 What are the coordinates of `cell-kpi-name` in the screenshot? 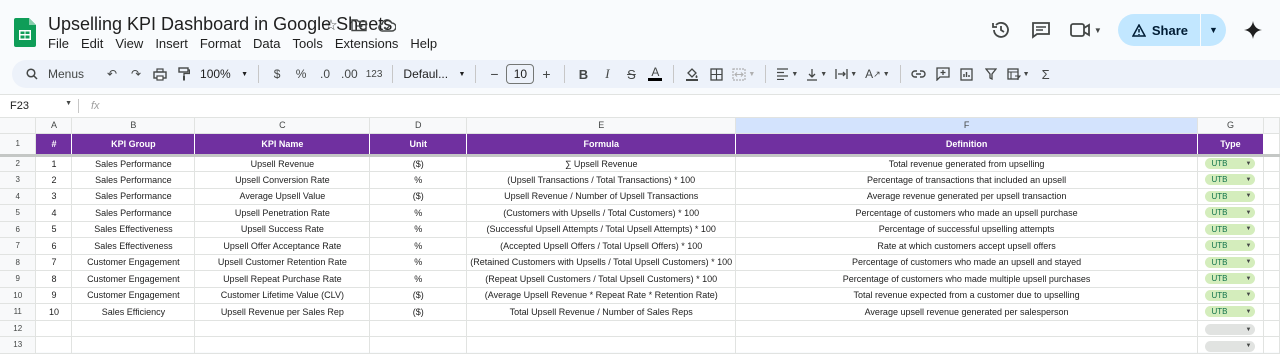 It's located at (282, 345).